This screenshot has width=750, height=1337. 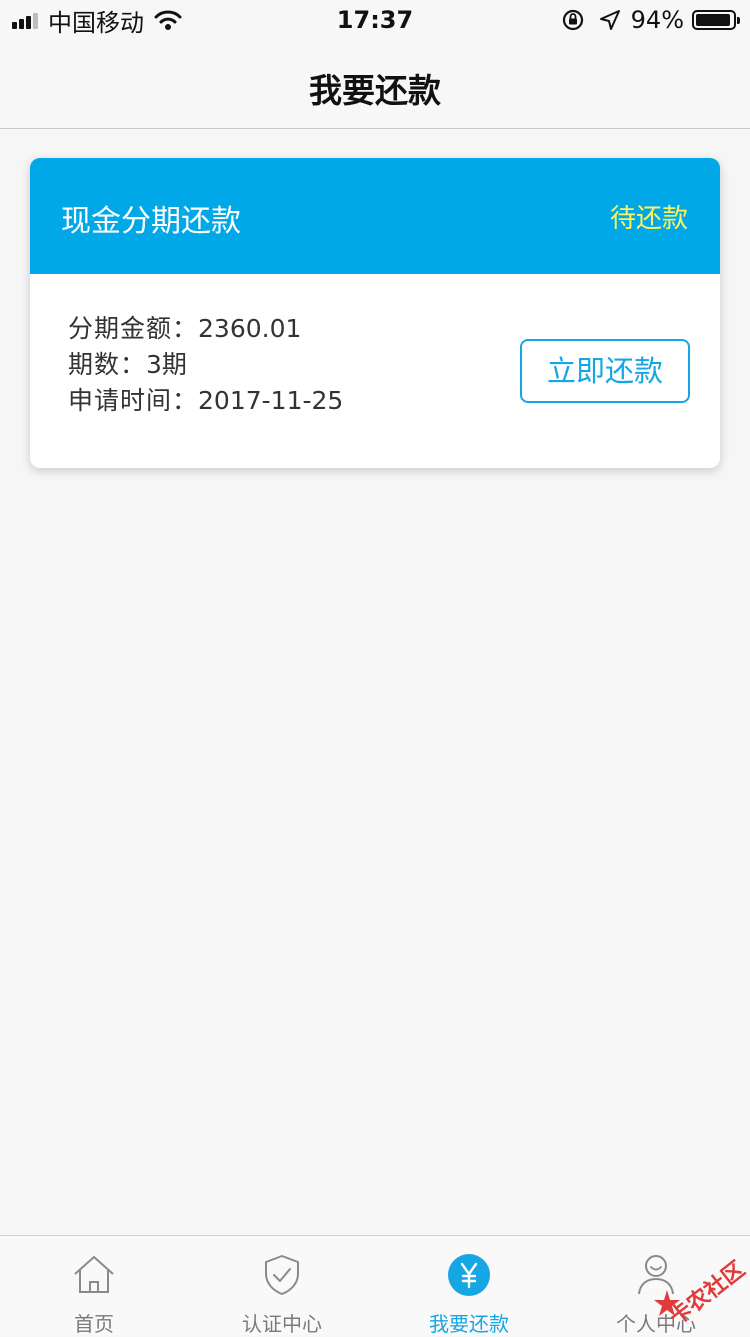 What do you see at coordinates (609, 20) in the screenshot?
I see `location-arrow-icon` at bounding box center [609, 20].